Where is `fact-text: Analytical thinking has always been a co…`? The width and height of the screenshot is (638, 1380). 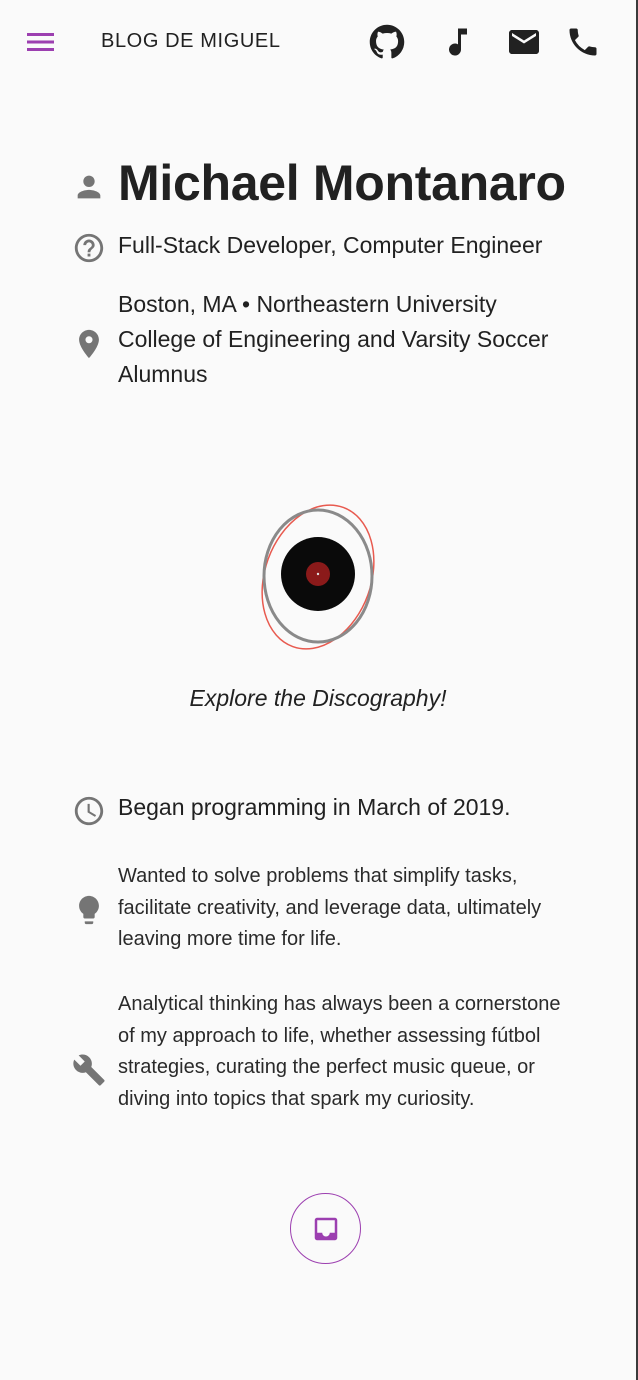 fact-text: Analytical thinking has always been a co… is located at coordinates (339, 1051).